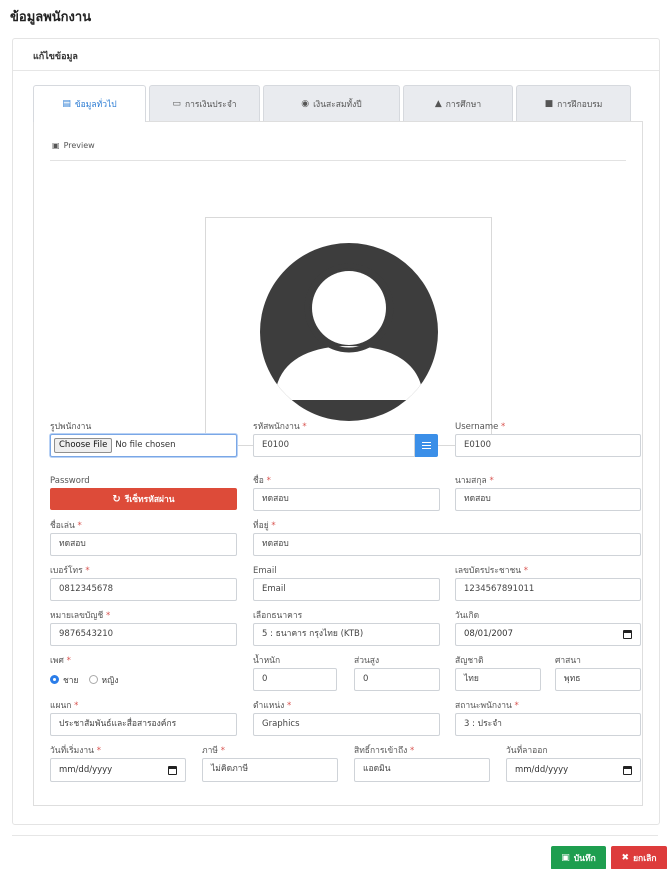 The width and height of the screenshot is (670, 869). I want to click on bank-field: เลือกธนาคาร 5 : ธนาคาร กรุงไทย (KTB), so click(346, 628).